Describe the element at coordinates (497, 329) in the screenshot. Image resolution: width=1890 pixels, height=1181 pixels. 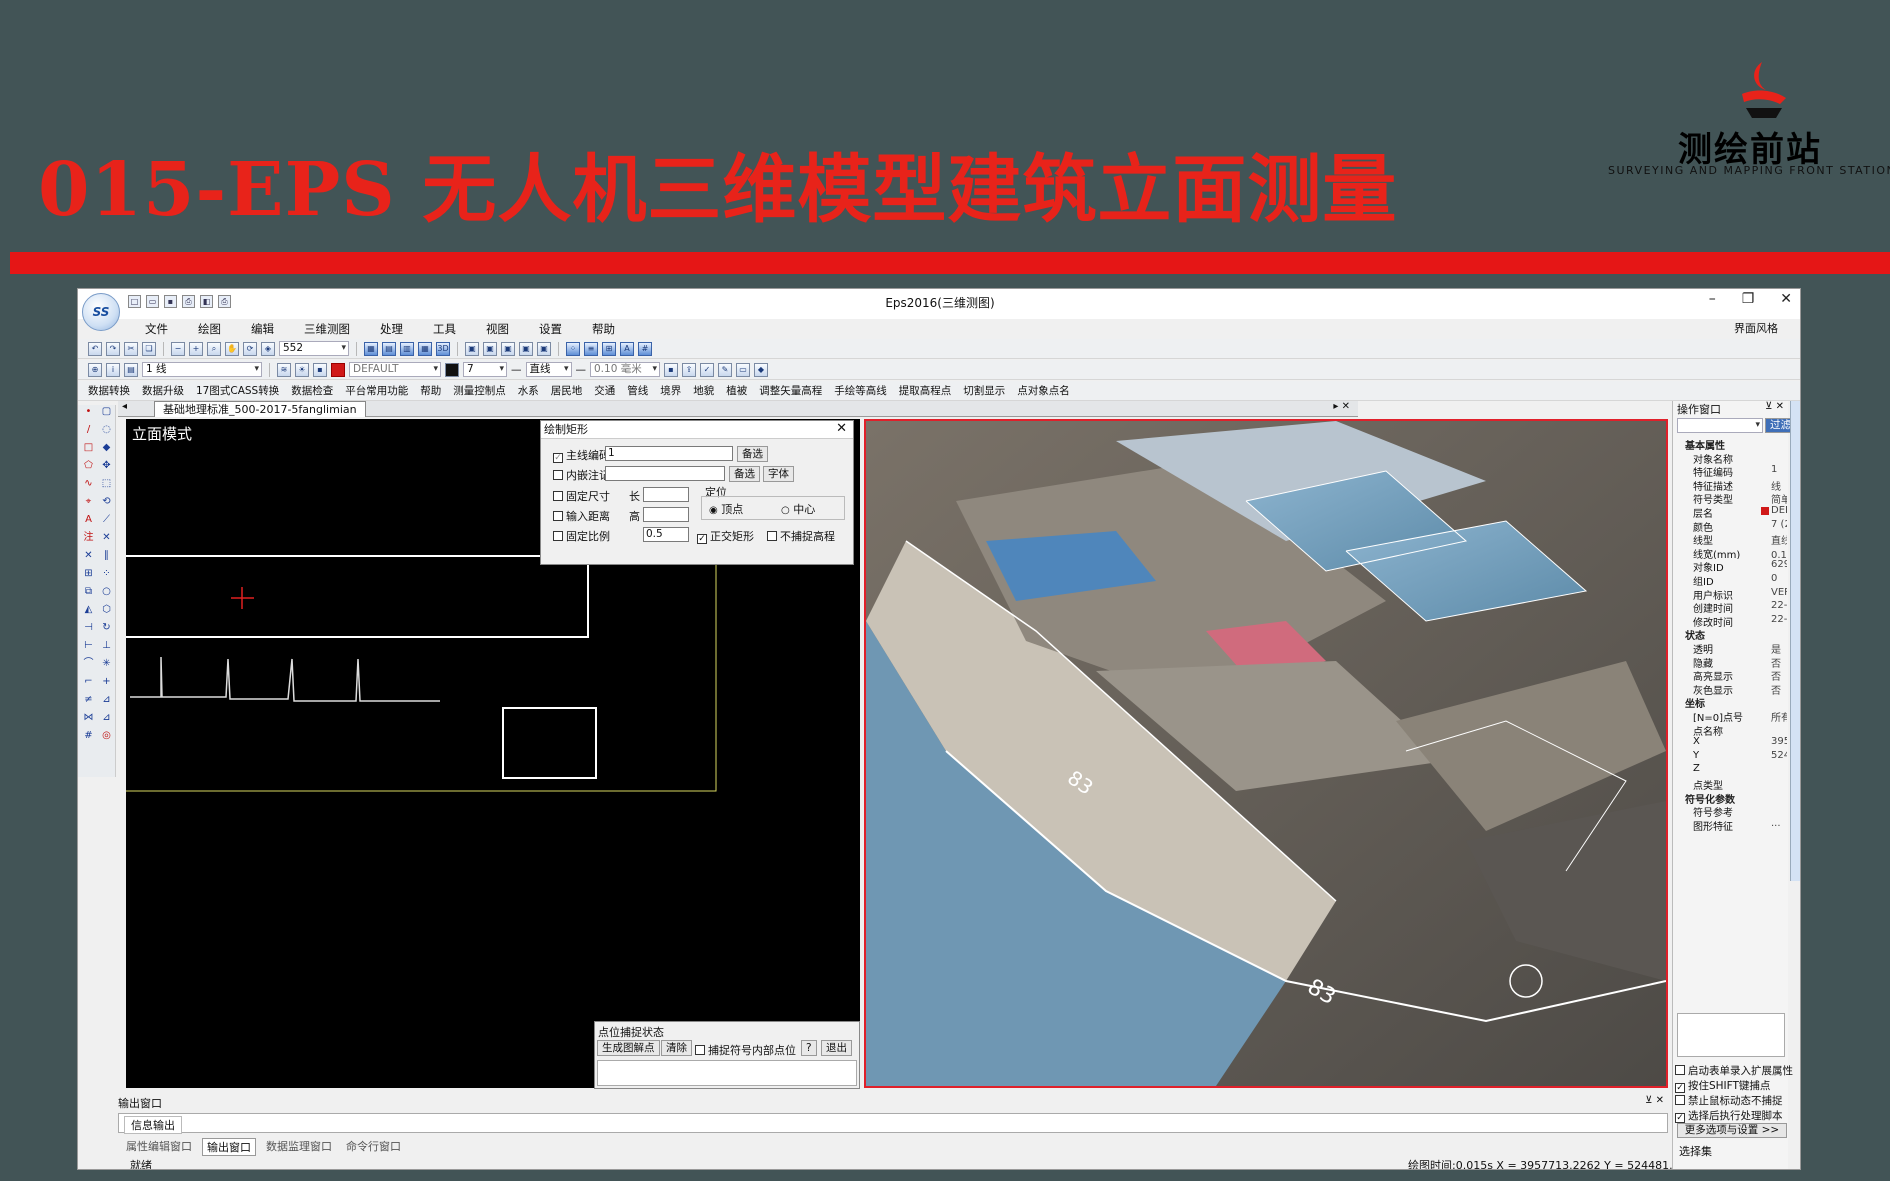
I see `menu-view: 视图` at that location.